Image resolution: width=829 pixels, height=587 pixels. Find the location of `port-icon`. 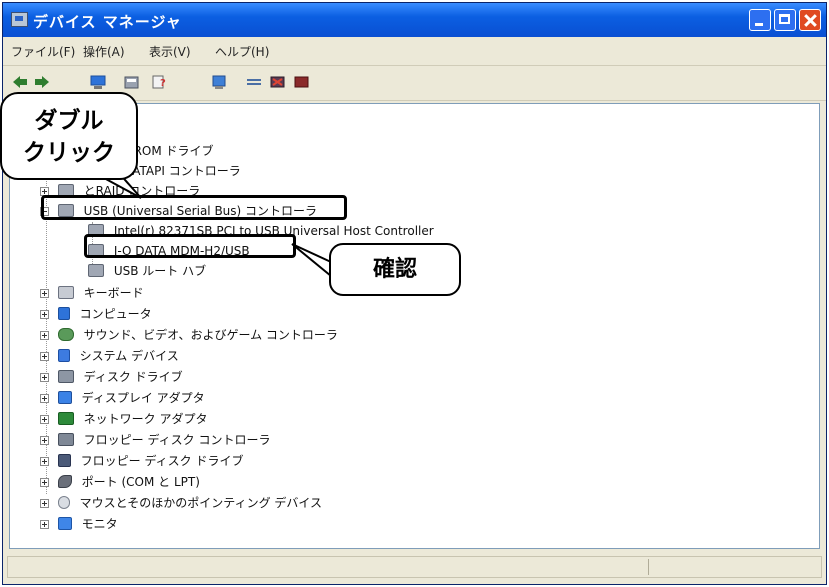

port-icon is located at coordinates (64, 481).